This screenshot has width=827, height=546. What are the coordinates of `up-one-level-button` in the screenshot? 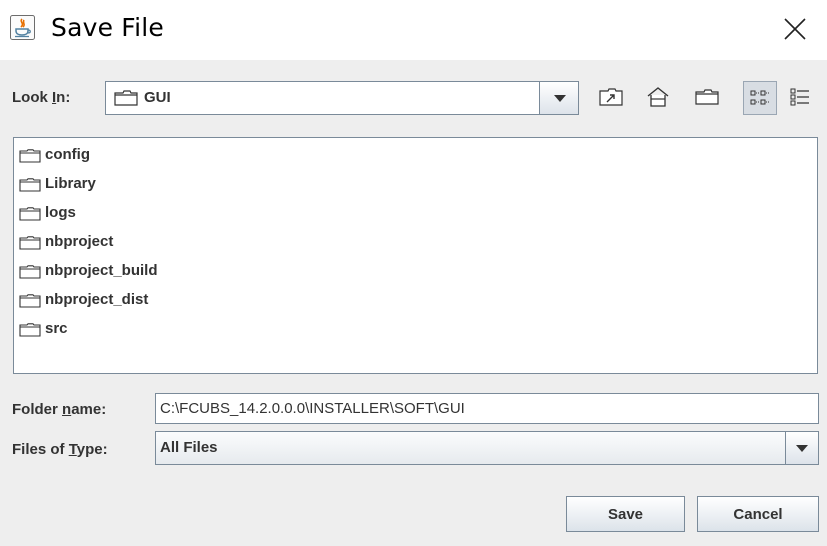 It's located at (611, 98).